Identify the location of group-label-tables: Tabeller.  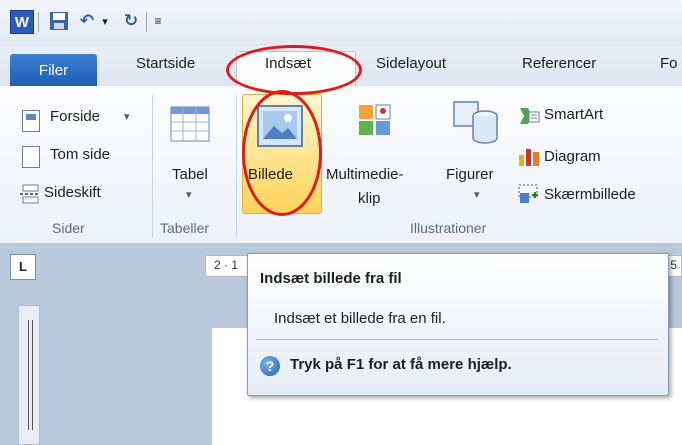
(185, 228).